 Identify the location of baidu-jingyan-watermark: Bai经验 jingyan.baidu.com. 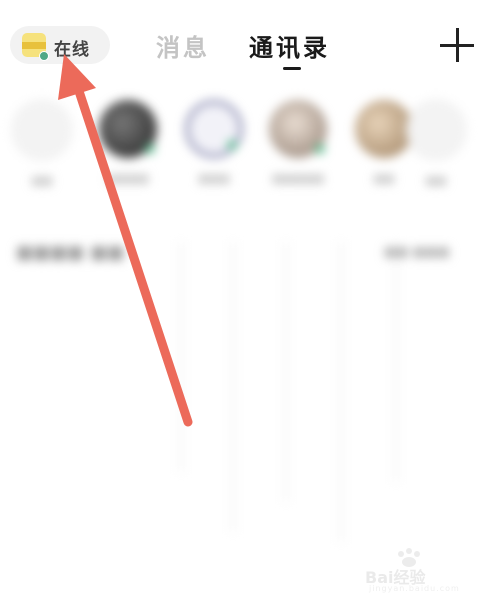
(420, 571).